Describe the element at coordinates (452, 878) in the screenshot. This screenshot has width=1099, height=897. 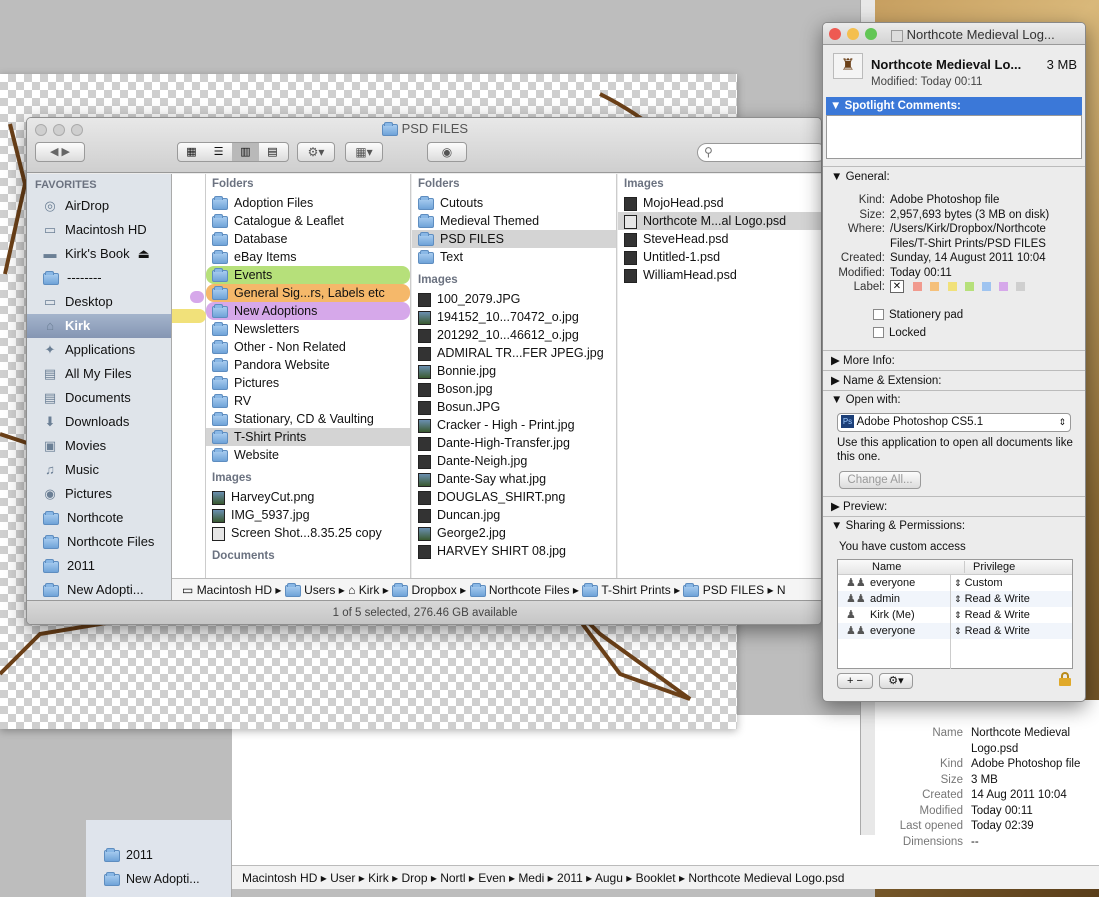
I see `path-item: Nortl` at that location.